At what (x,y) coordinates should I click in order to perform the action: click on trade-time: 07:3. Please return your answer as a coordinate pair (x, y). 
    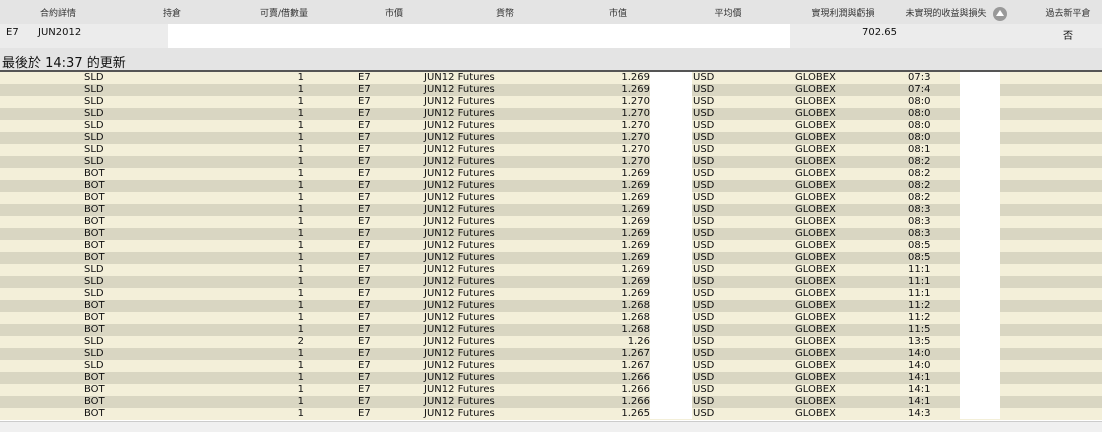
    Looking at the image, I should click on (919, 77).